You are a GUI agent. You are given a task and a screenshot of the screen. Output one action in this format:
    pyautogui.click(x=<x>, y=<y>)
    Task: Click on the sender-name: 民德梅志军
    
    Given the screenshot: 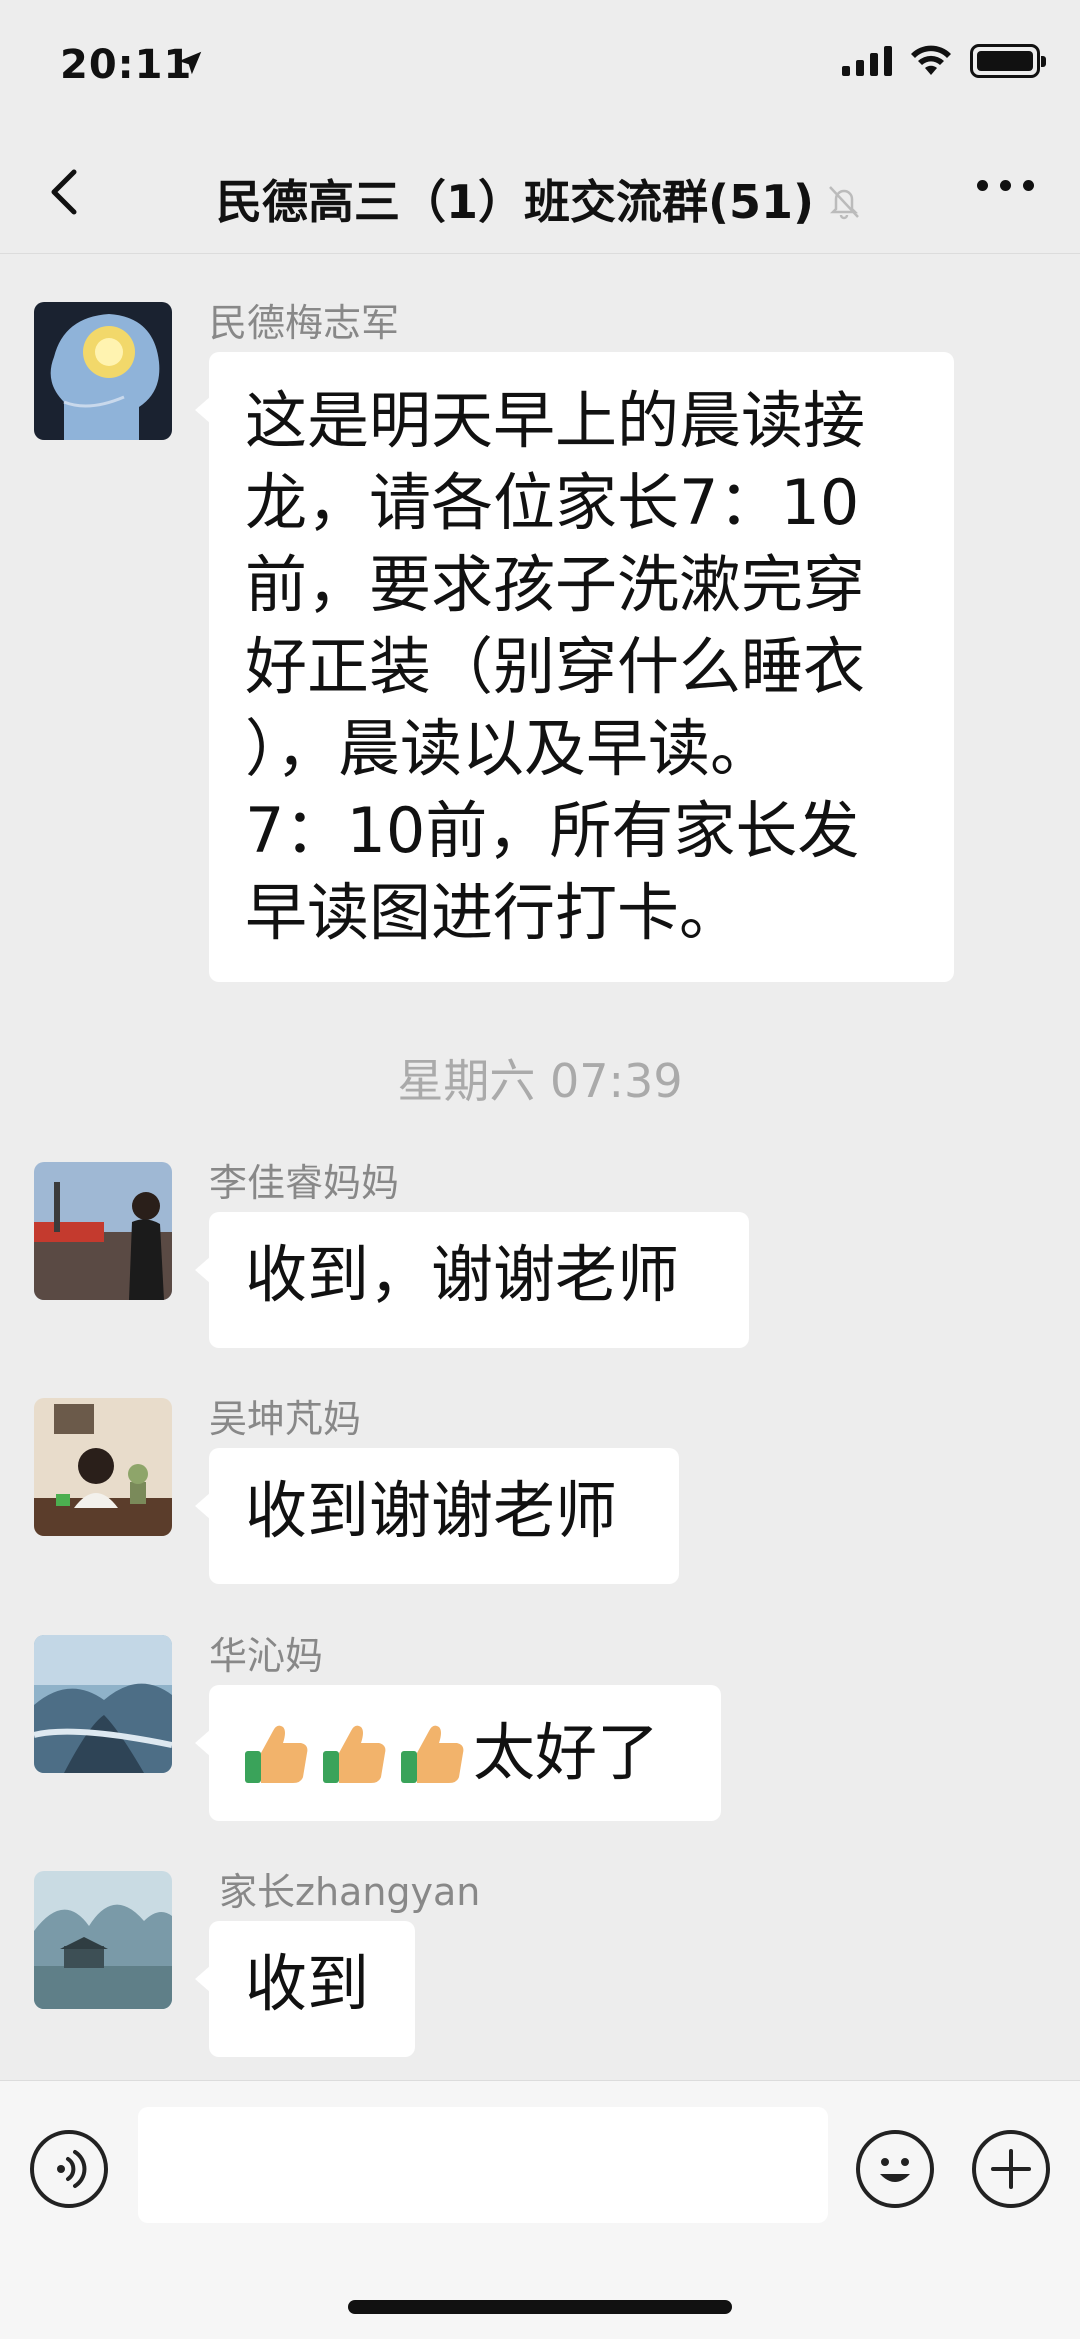 What is the action you would take?
    pyautogui.click(x=304, y=323)
    